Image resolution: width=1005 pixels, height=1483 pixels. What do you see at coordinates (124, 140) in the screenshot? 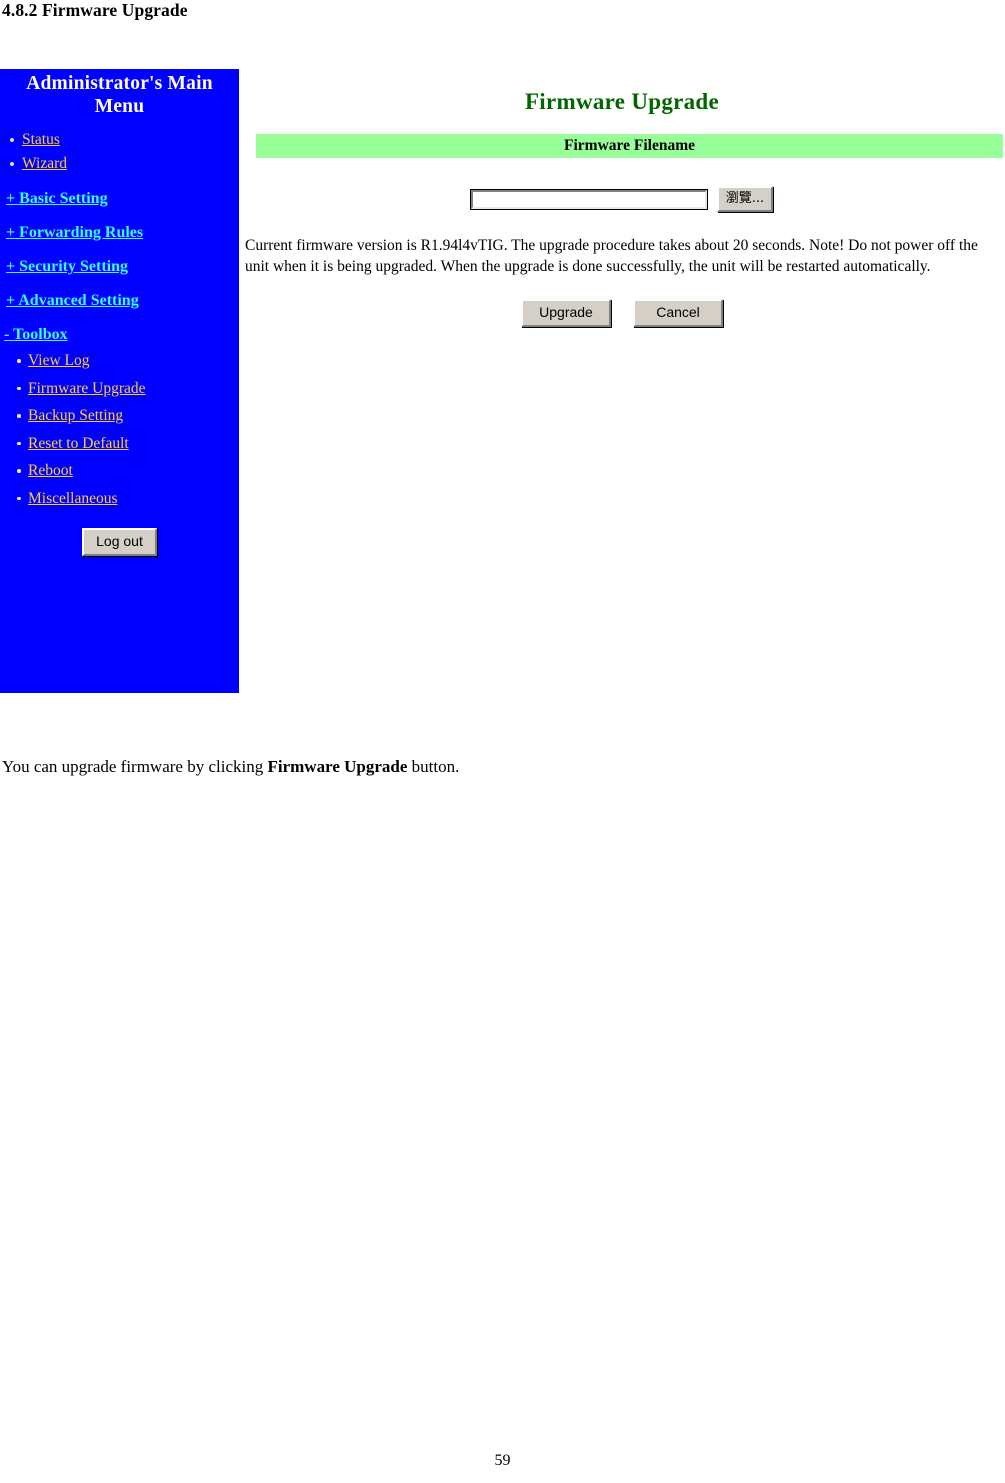
I see `sidebar-item-status: Status` at bounding box center [124, 140].